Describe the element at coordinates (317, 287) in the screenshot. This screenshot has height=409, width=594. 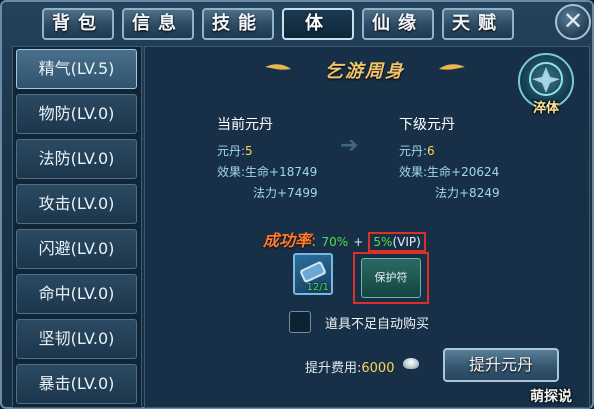
I see `item-count: 12/1` at that location.